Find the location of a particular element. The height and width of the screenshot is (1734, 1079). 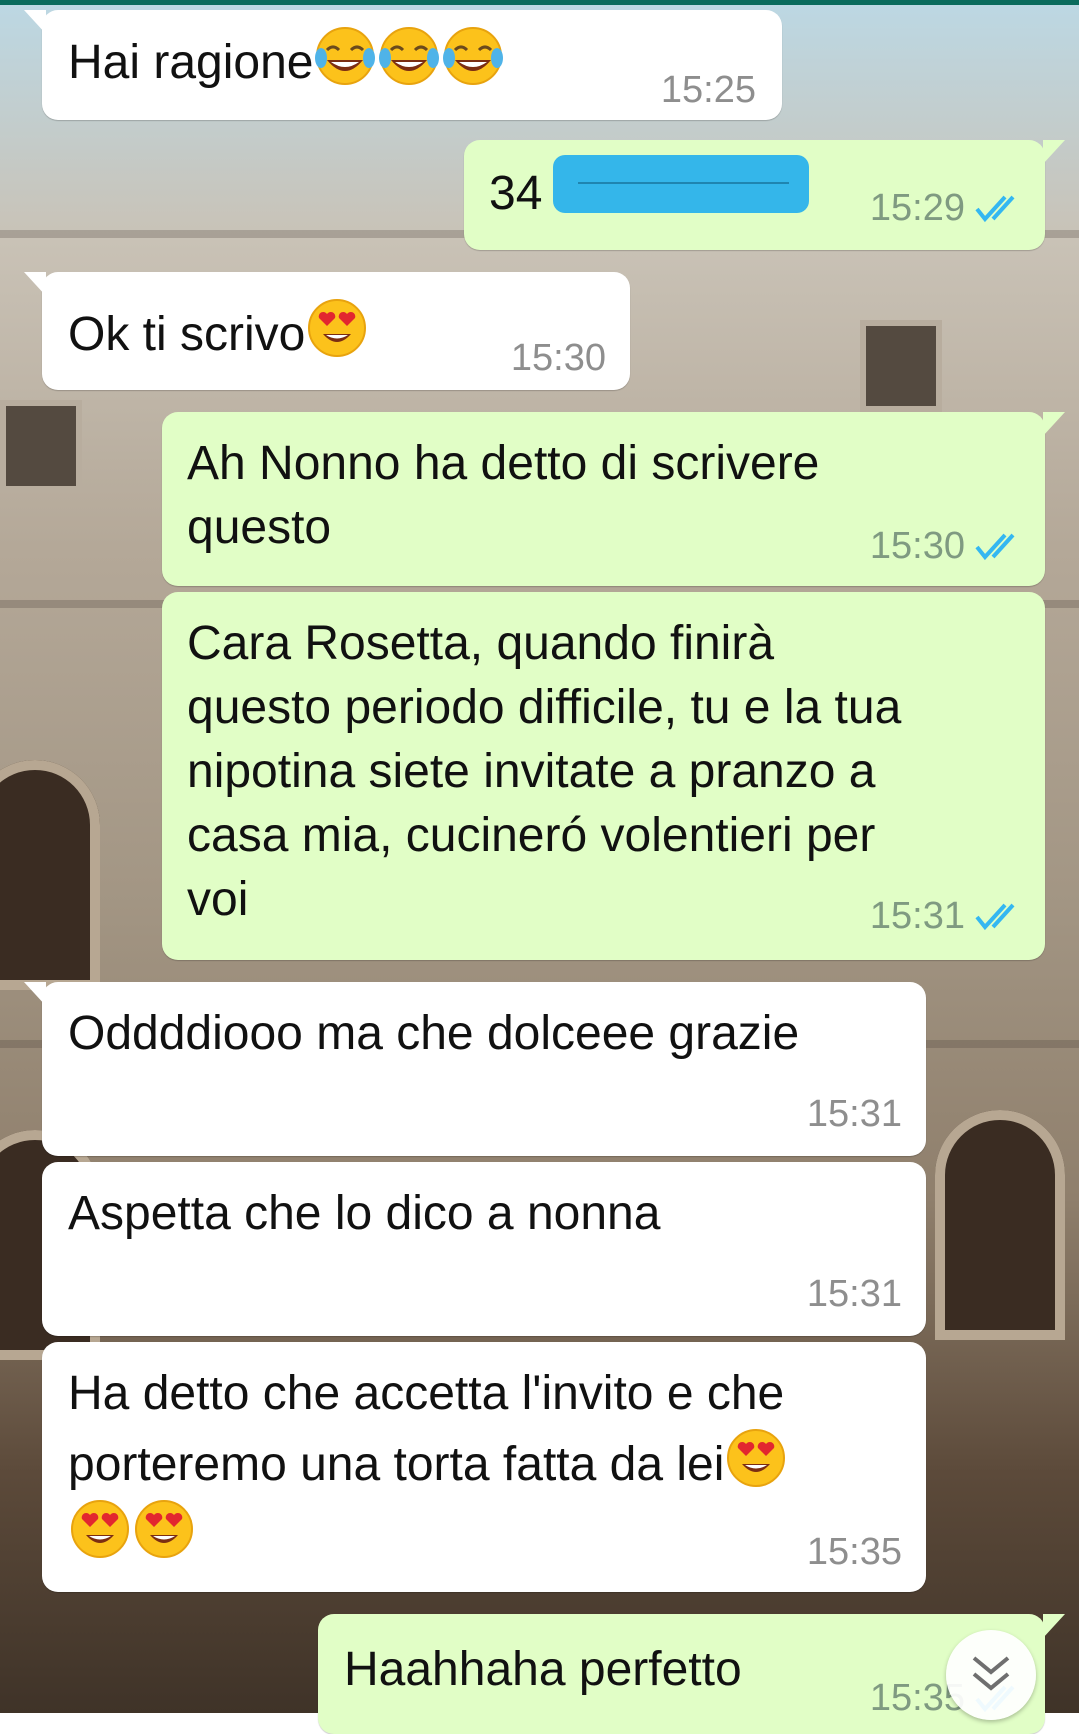

message-line: casa mia, cucineró volentieri per is located at coordinates (531, 835).